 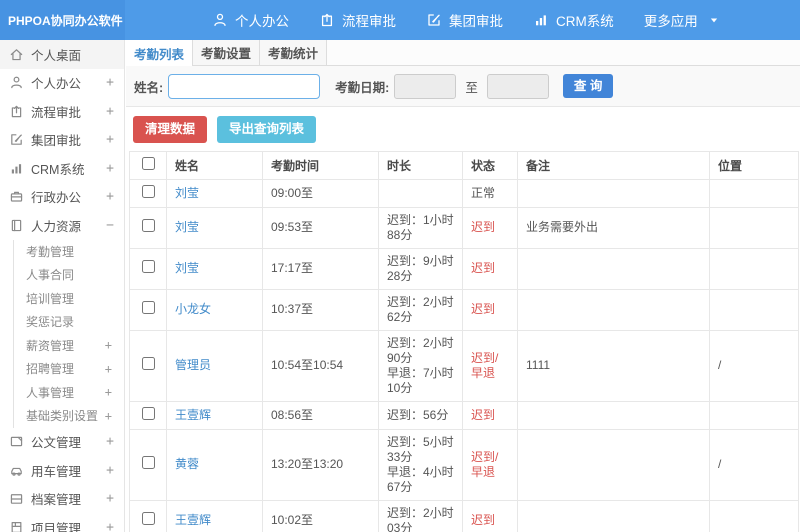 I want to click on export-list-button: 导出查询列表, so click(x=267, y=129).